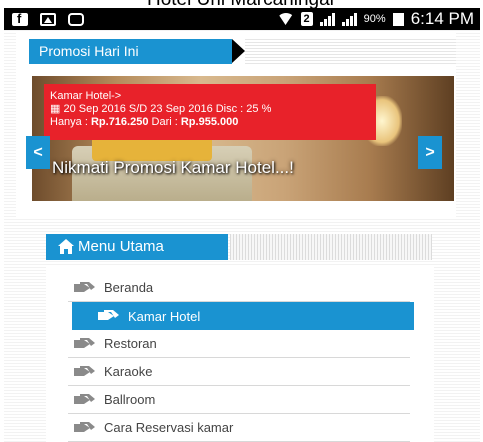  I want to click on signal-icon, so click(327, 19).